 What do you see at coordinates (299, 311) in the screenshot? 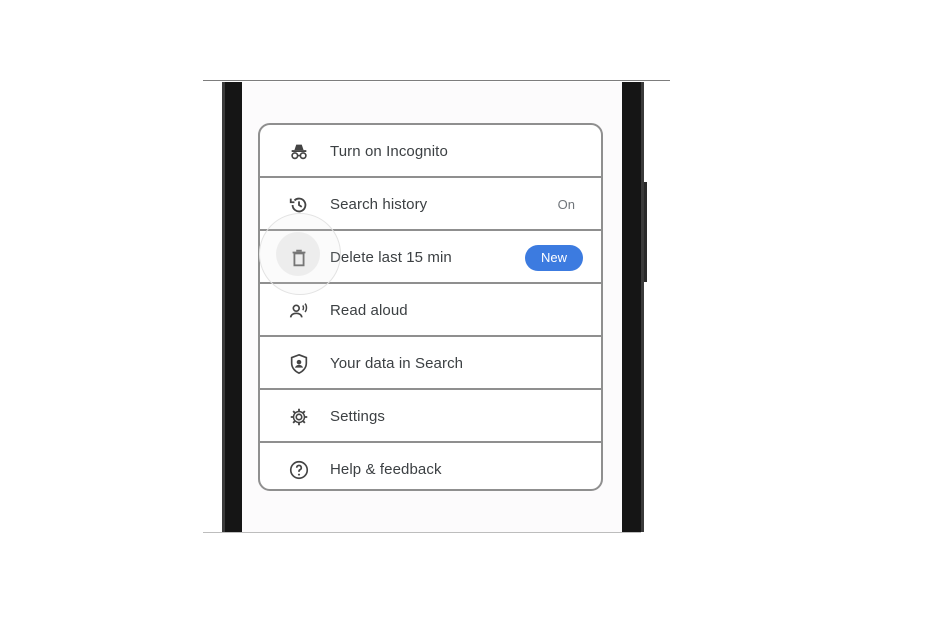
I see `read-aloud-icon` at bounding box center [299, 311].